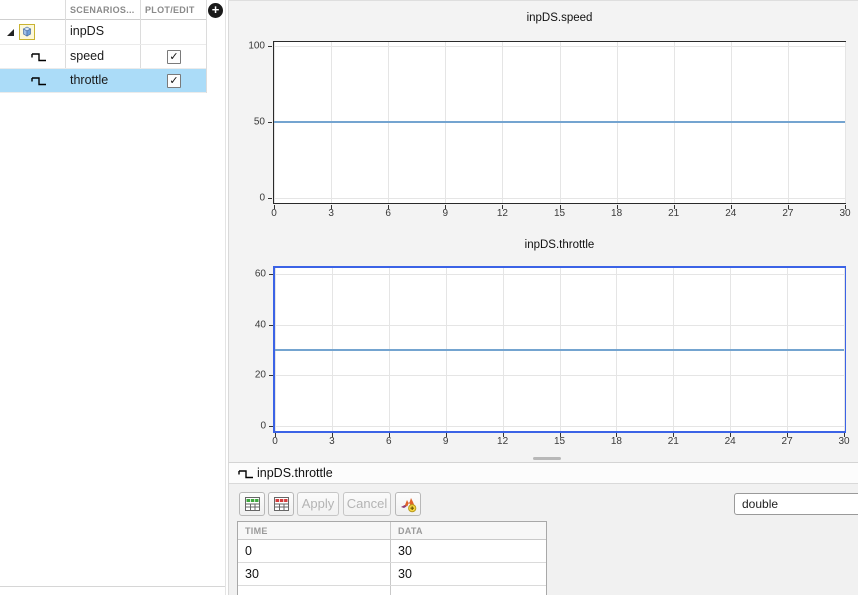  What do you see at coordinates (367, 504) in the screenshot?
I see `cancel-button: Cancel` at bounding box center [367, 504].